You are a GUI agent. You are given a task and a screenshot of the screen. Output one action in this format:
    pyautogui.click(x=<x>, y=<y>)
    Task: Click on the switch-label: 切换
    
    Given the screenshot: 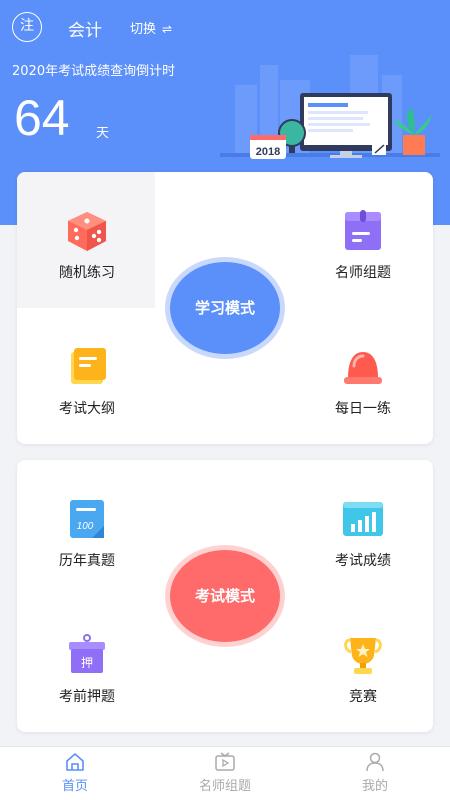 What is the action you would take?
    pyautogui.click(x=143, y=29)
    